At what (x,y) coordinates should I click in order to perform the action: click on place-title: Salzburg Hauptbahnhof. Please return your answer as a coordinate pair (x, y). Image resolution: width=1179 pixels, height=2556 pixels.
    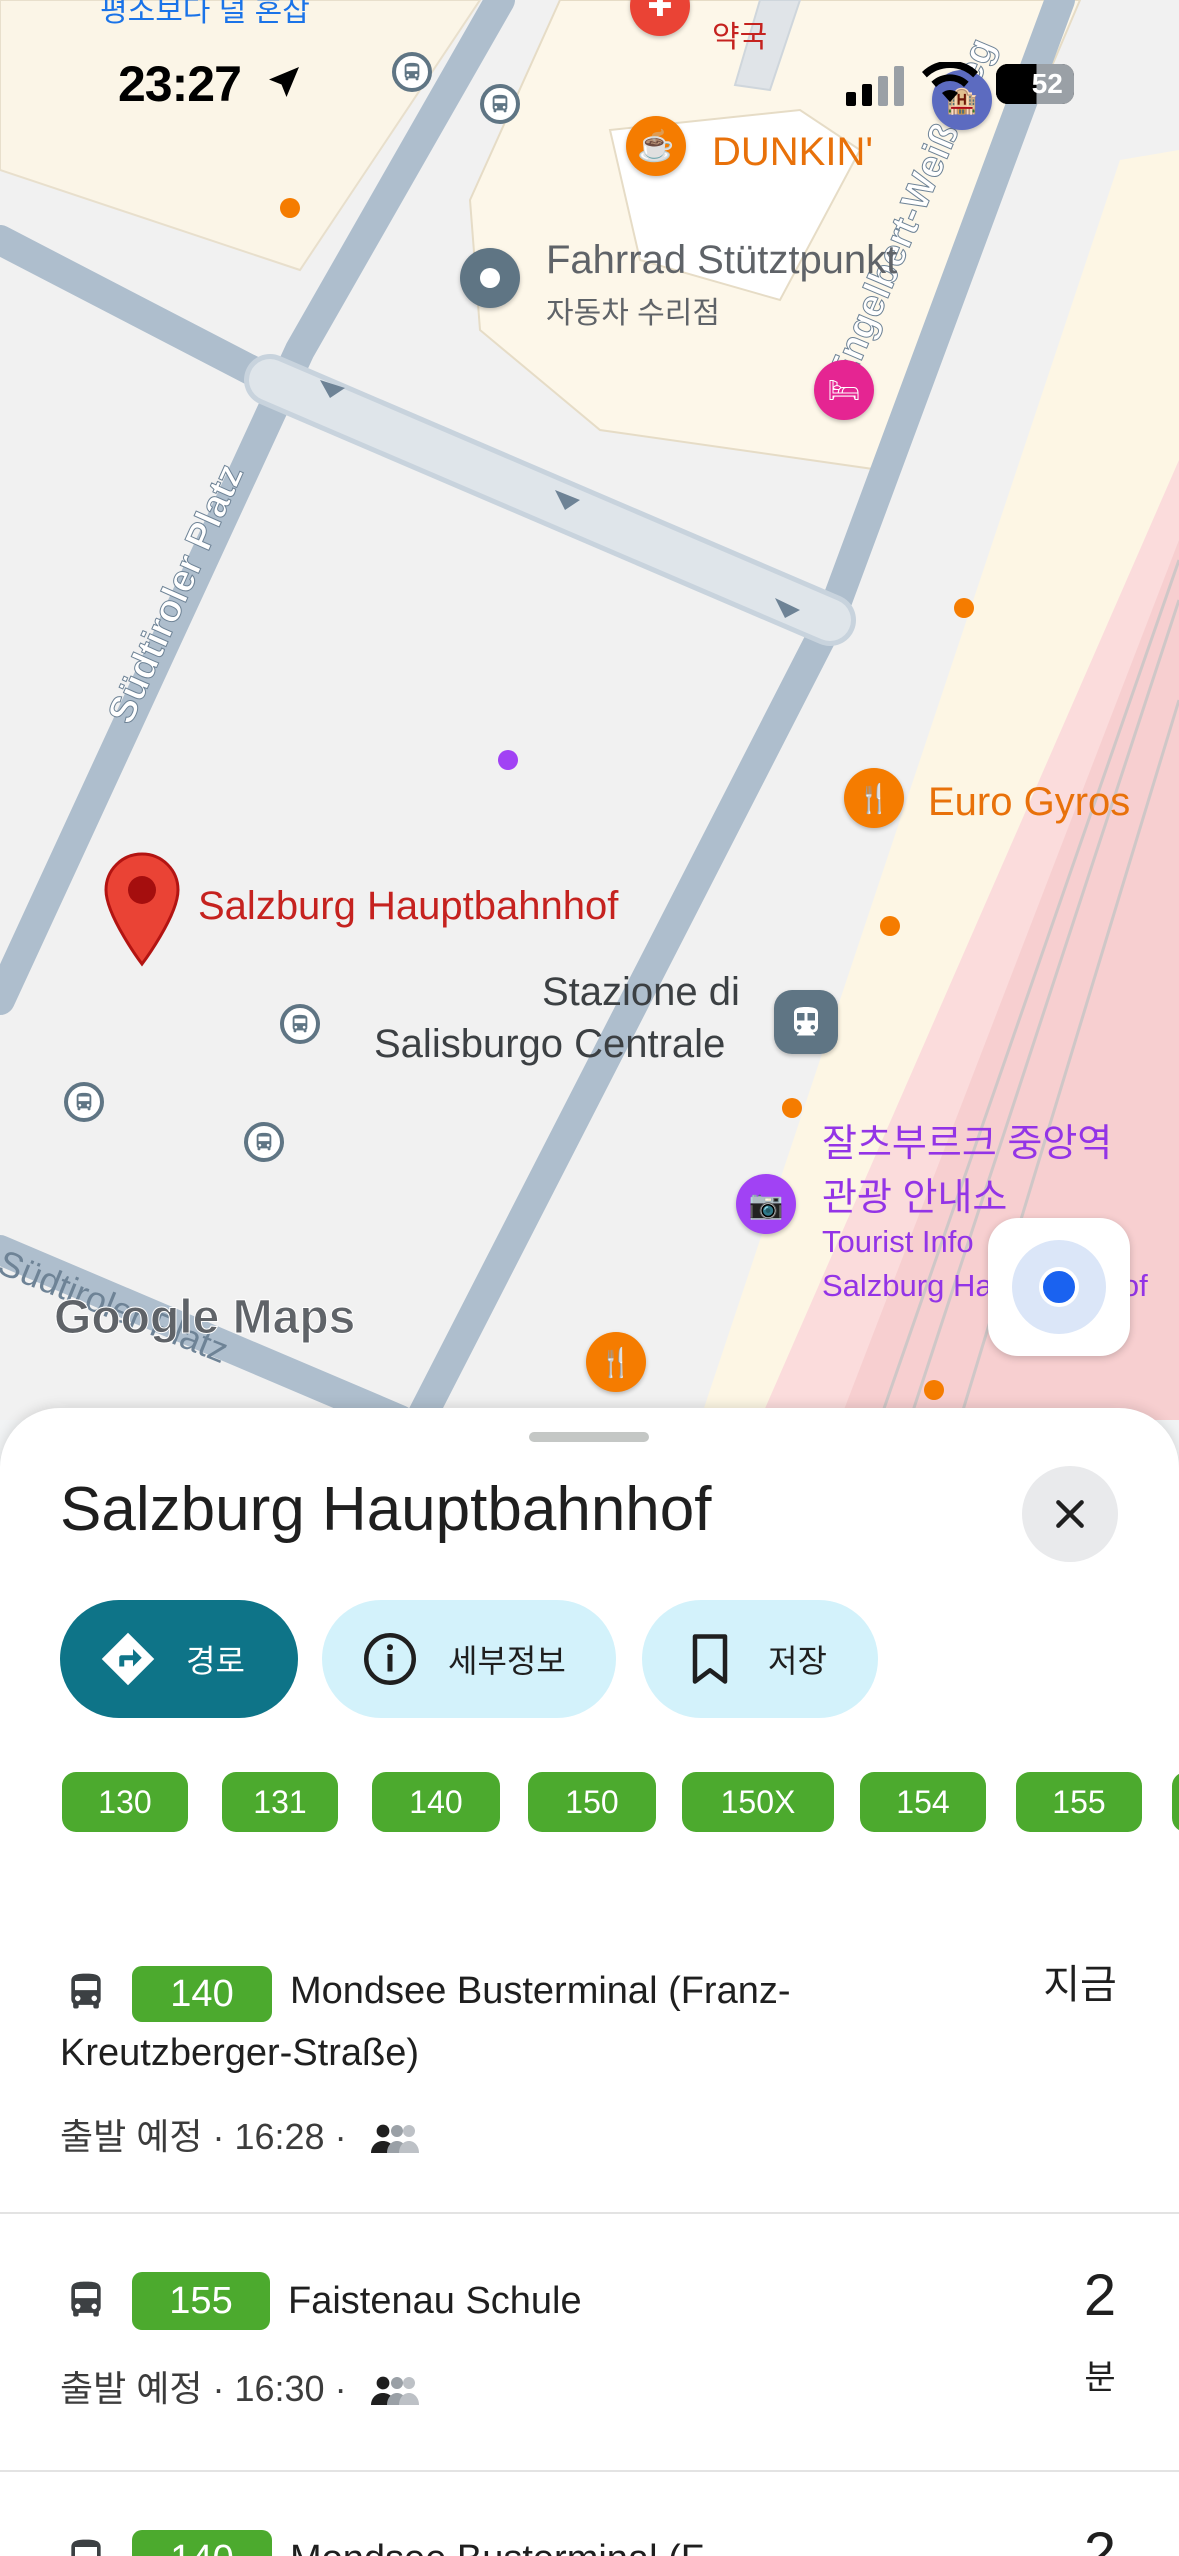
    Looking at the image, I should click on (386, 1509).